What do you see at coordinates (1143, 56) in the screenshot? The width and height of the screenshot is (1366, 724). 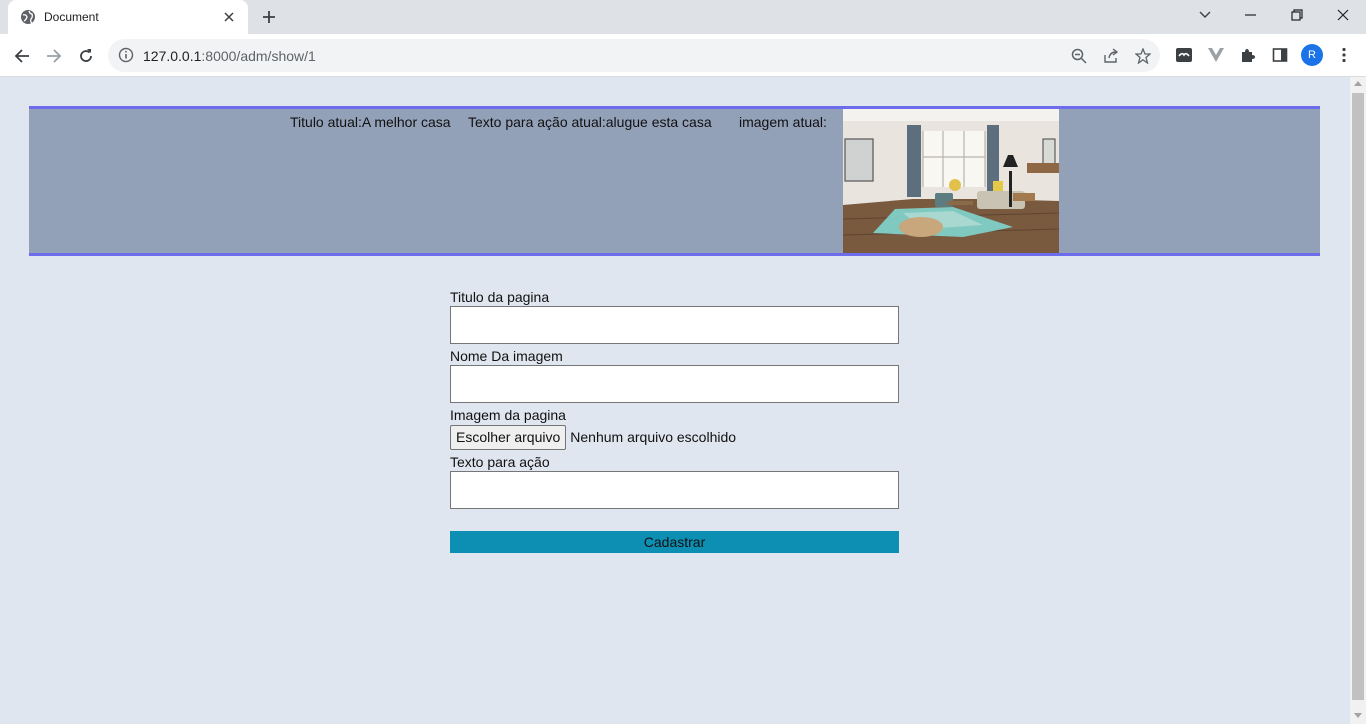 I see `bookmark-star-icon` at bounding box center [1143, 56].